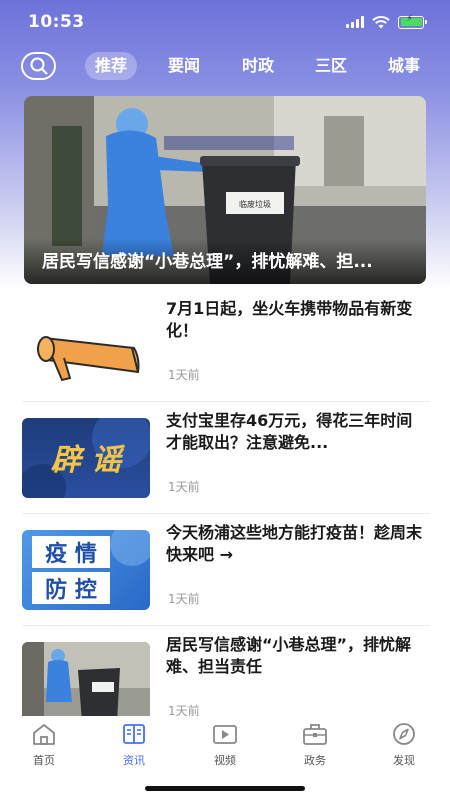 The height and width of the screenshot is (800, 450). I want to click on tab-headlines: 要闻, so click(184, 66).